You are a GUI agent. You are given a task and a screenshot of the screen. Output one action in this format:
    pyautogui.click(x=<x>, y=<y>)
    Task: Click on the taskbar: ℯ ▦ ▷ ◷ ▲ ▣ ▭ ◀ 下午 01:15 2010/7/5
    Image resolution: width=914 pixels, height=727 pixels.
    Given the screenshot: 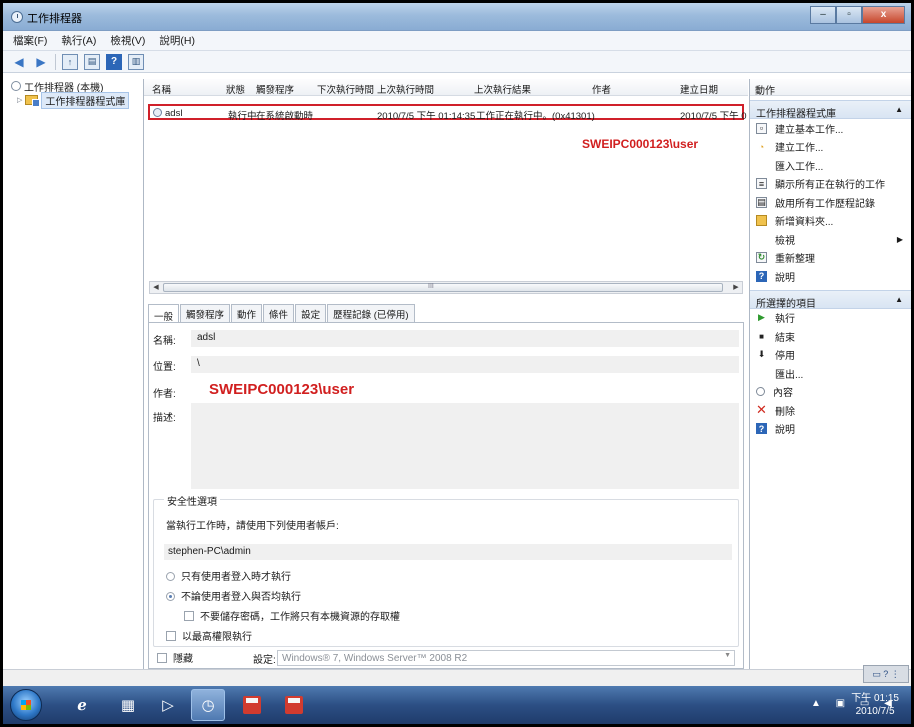 What is the action you would take?
    pyautogui.click(x=457, y=705)
    